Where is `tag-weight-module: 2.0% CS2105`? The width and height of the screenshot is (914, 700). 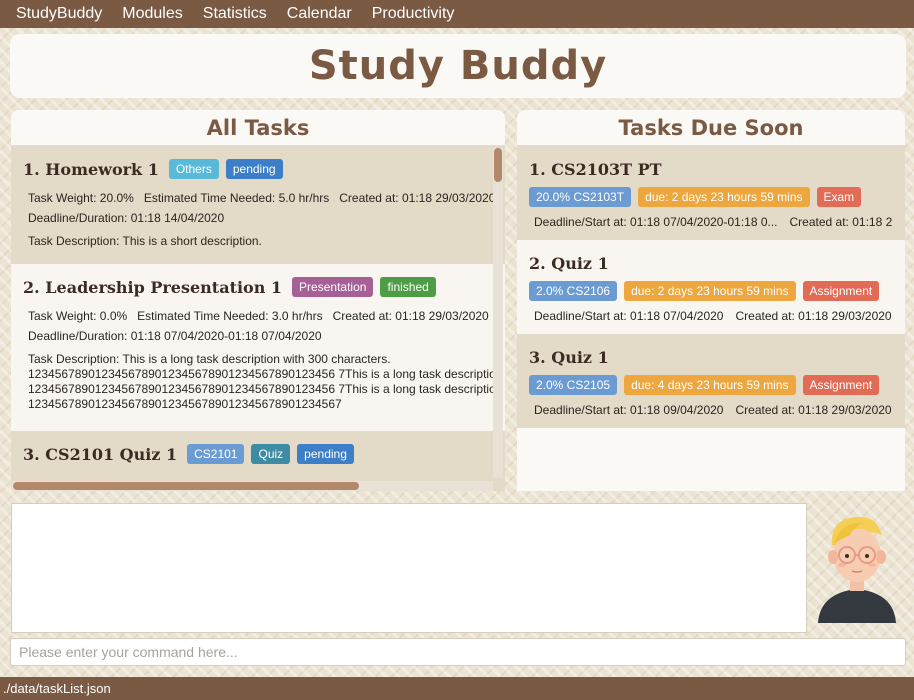
tag-weight-module: 2.0% CS2105 is located at coordinates (573, 385).